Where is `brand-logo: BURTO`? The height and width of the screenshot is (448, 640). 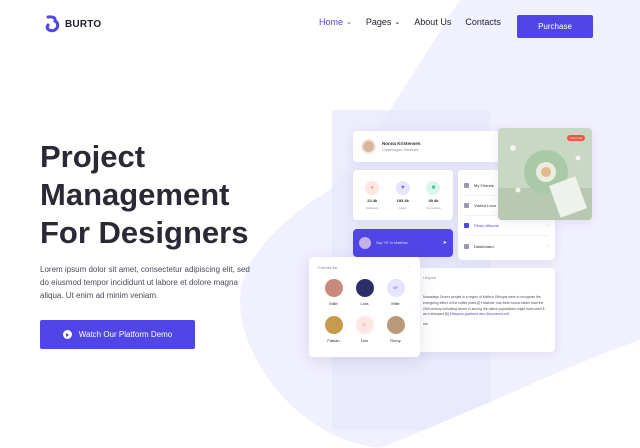
brand-logo: BURTO is located at coordinates (73, 24).